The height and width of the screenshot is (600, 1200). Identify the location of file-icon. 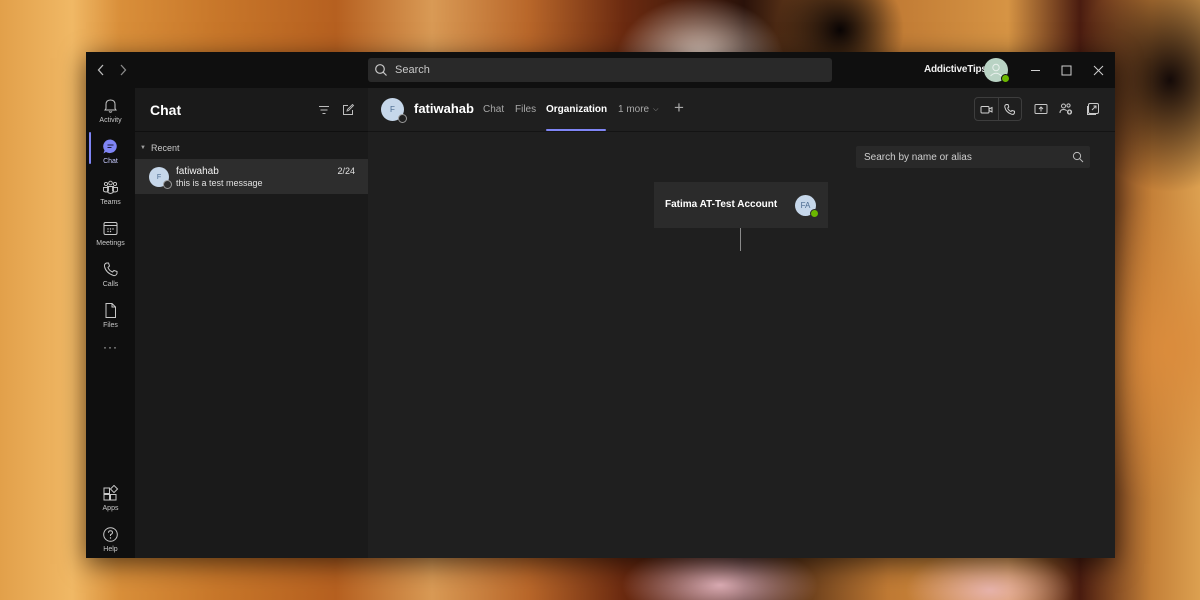
(110, 310).